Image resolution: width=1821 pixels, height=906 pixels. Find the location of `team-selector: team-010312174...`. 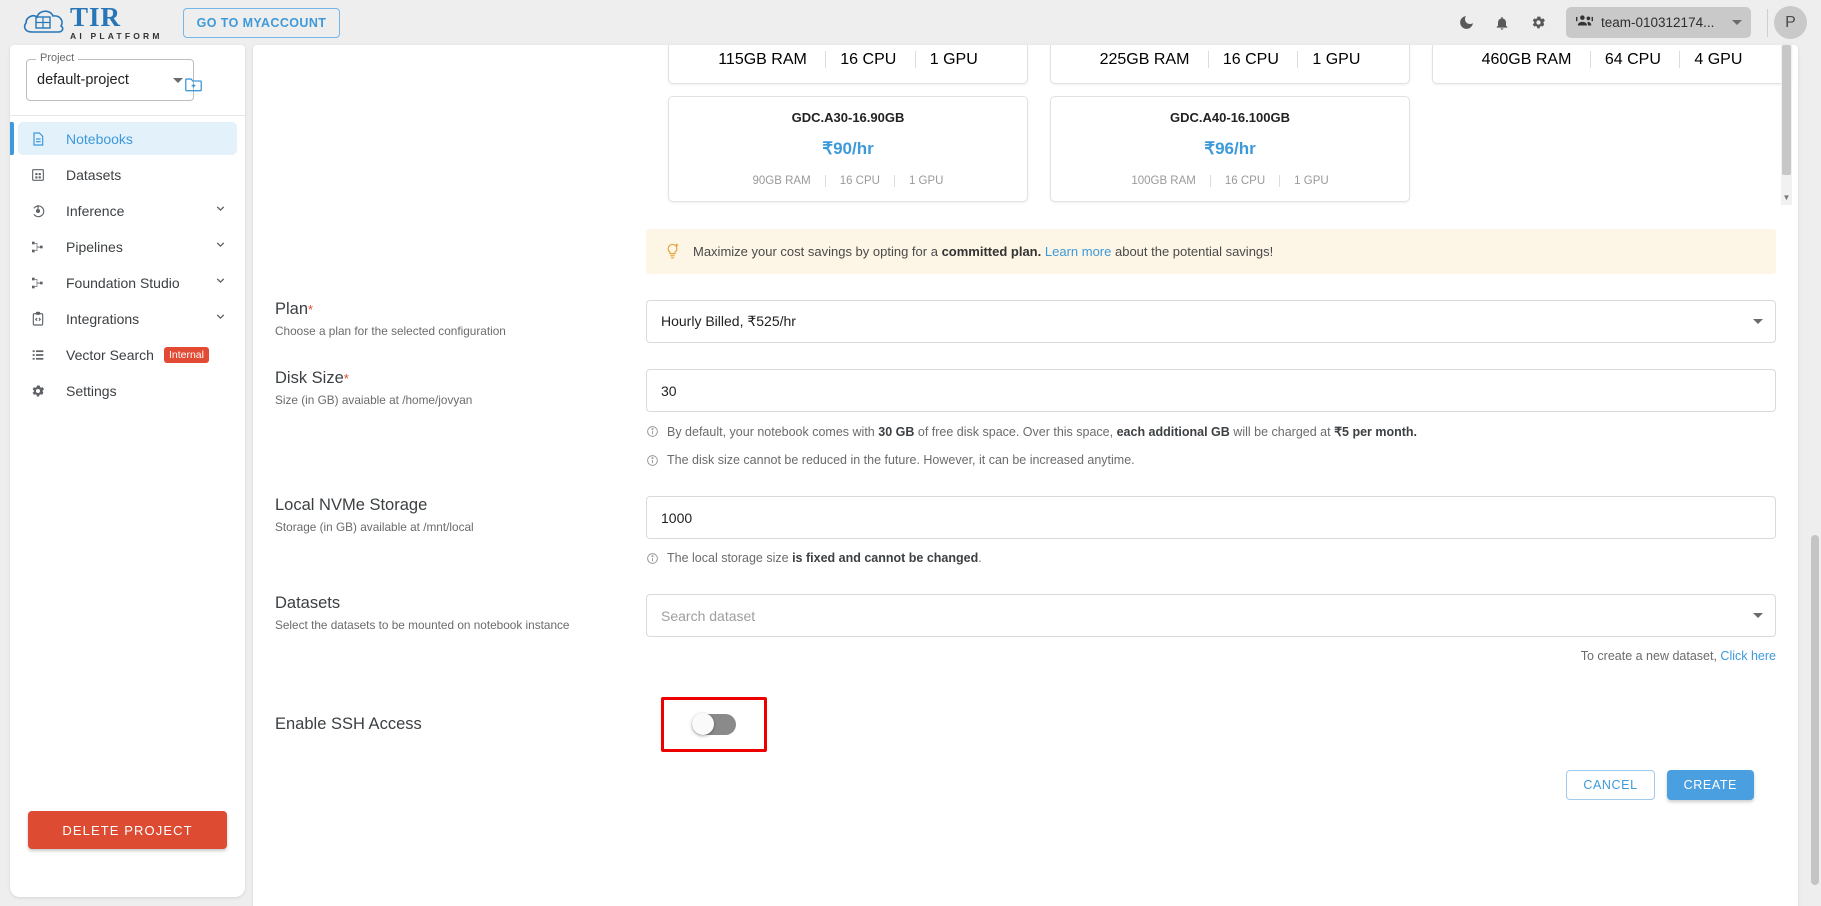

team-selector: team-010312174... is located at coordinates (1658, 22).